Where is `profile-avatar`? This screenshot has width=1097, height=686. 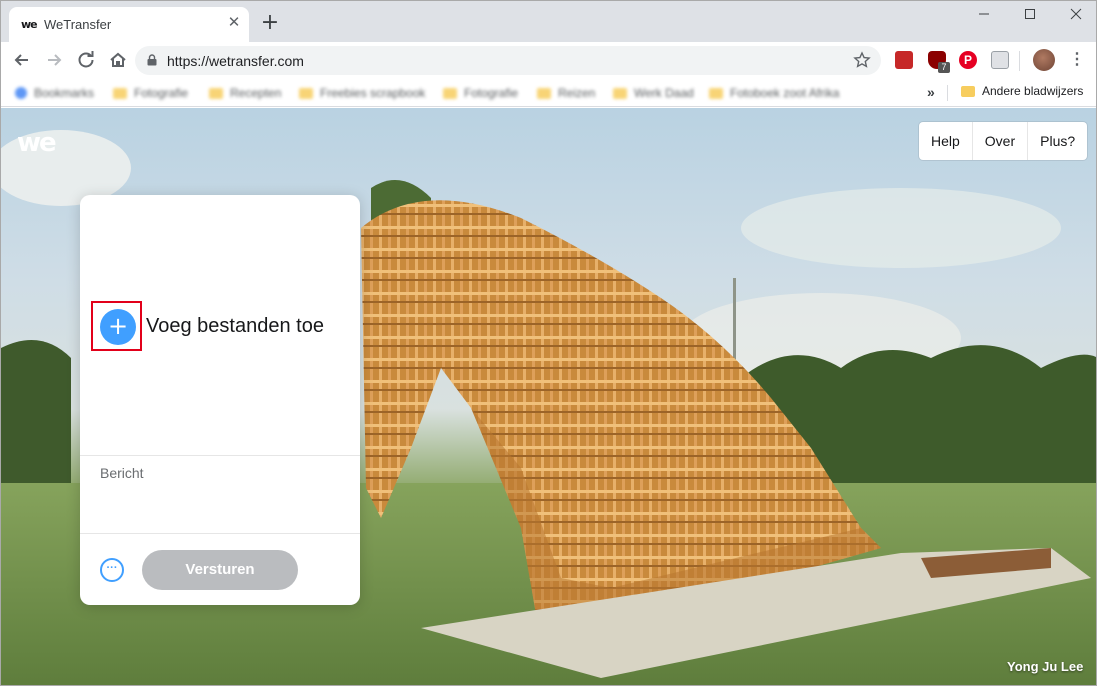 profile-avatar is located at coordinates (1044, 60).